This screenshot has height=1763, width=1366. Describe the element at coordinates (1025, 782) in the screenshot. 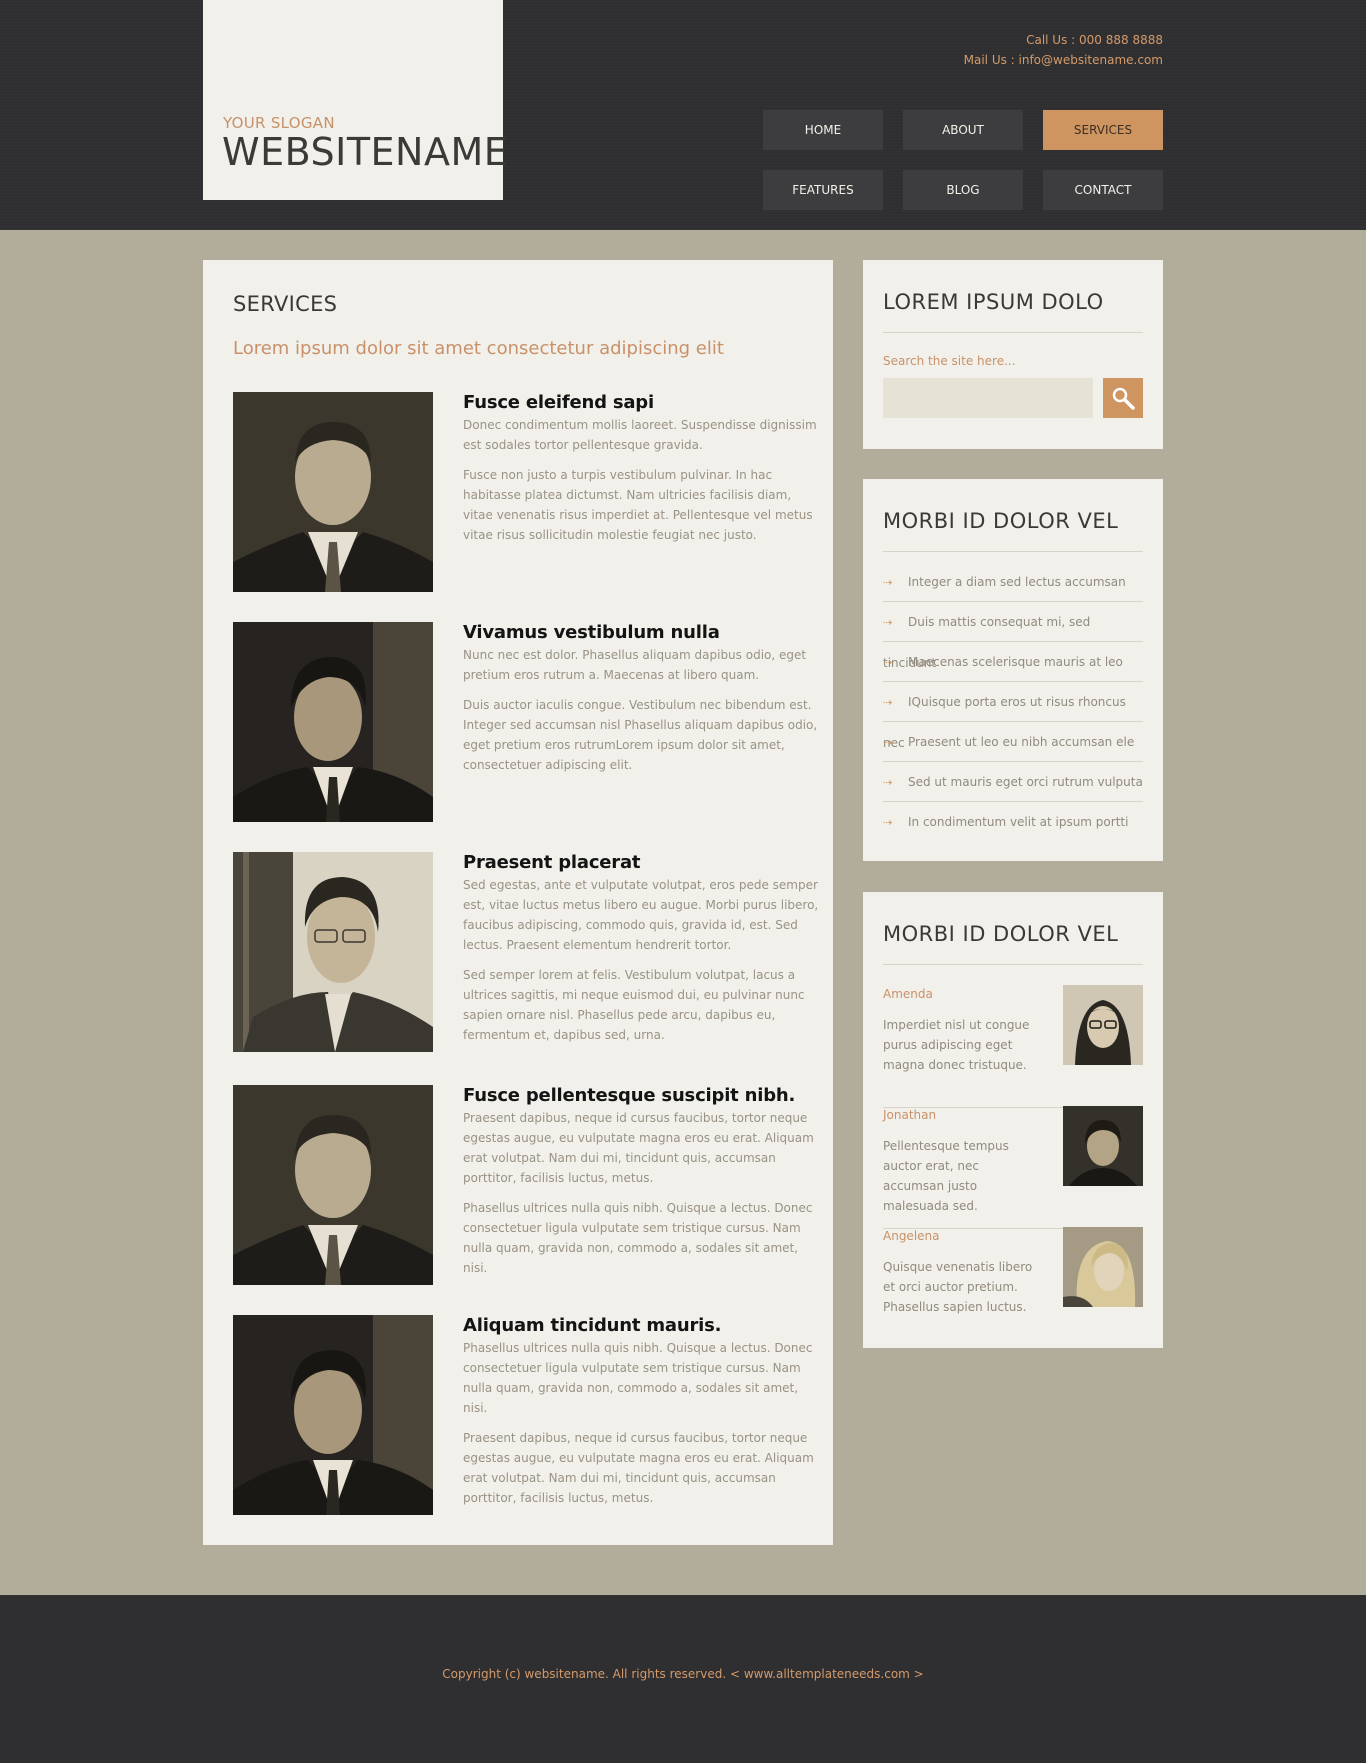

I see `list-item-label: Sed ut mauris eget orci rutrum vulputa` at that location.